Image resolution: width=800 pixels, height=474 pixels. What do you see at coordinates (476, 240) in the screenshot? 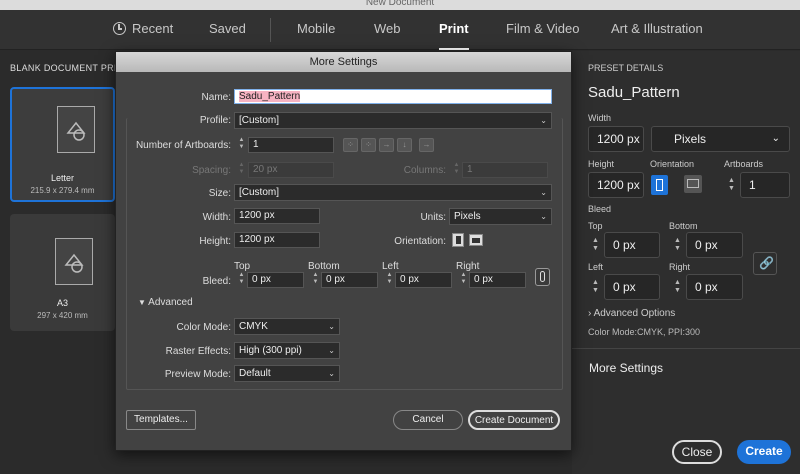
I see `landscape-icon` at bounding box center [476, 240].